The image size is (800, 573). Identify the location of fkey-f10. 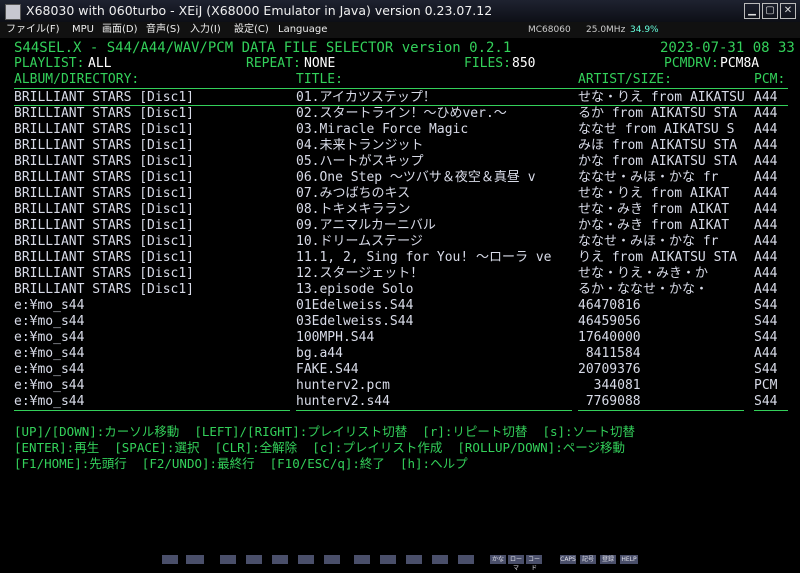
(466, 559).